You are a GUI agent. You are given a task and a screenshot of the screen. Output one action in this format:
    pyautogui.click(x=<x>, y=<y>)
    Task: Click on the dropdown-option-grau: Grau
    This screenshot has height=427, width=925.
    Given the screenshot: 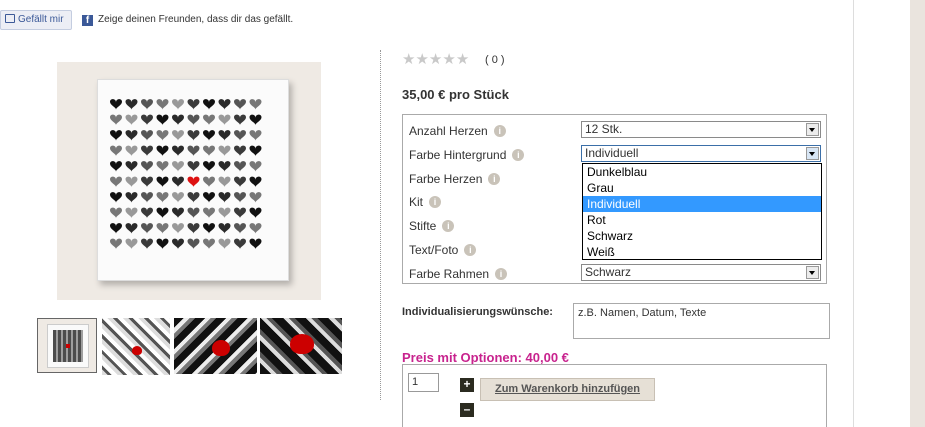 What is the action you would take?
    pyautogui.click(x=702, y=188)
    